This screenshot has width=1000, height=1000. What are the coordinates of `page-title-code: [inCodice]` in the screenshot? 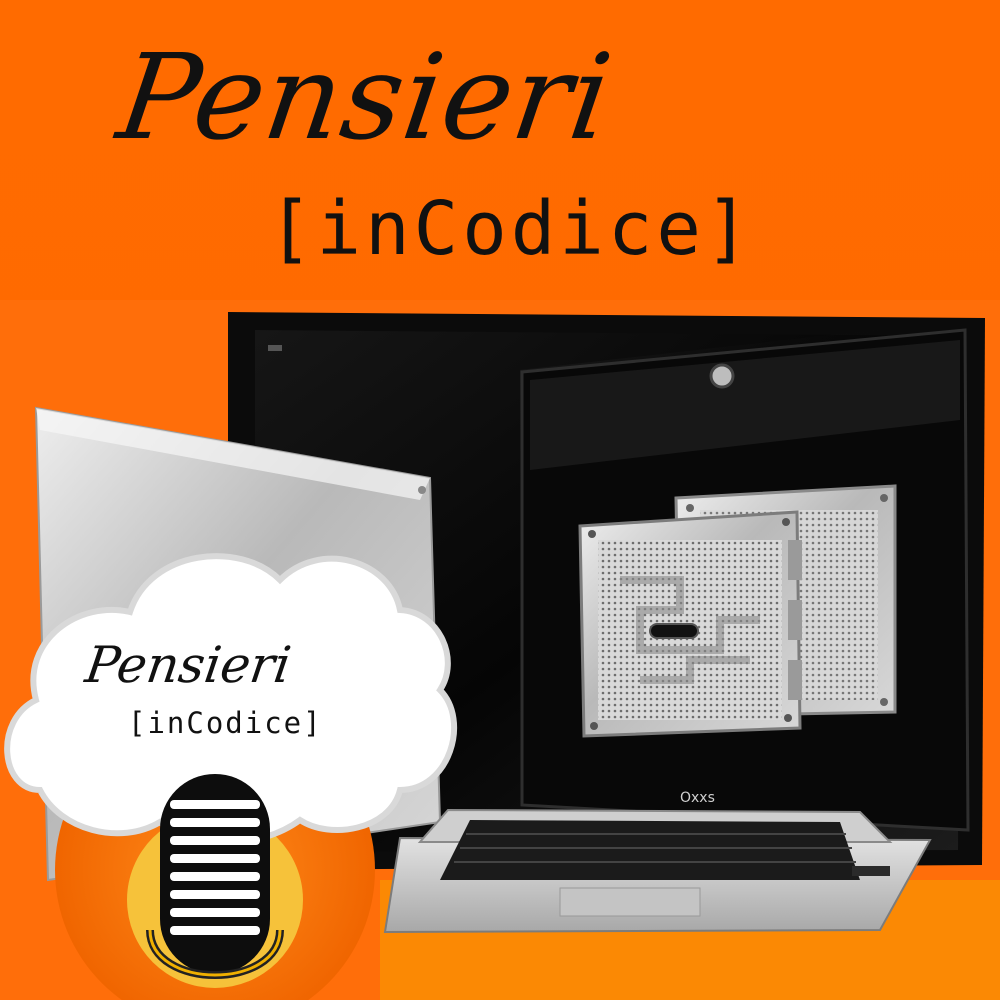 It's located at (511, 229).